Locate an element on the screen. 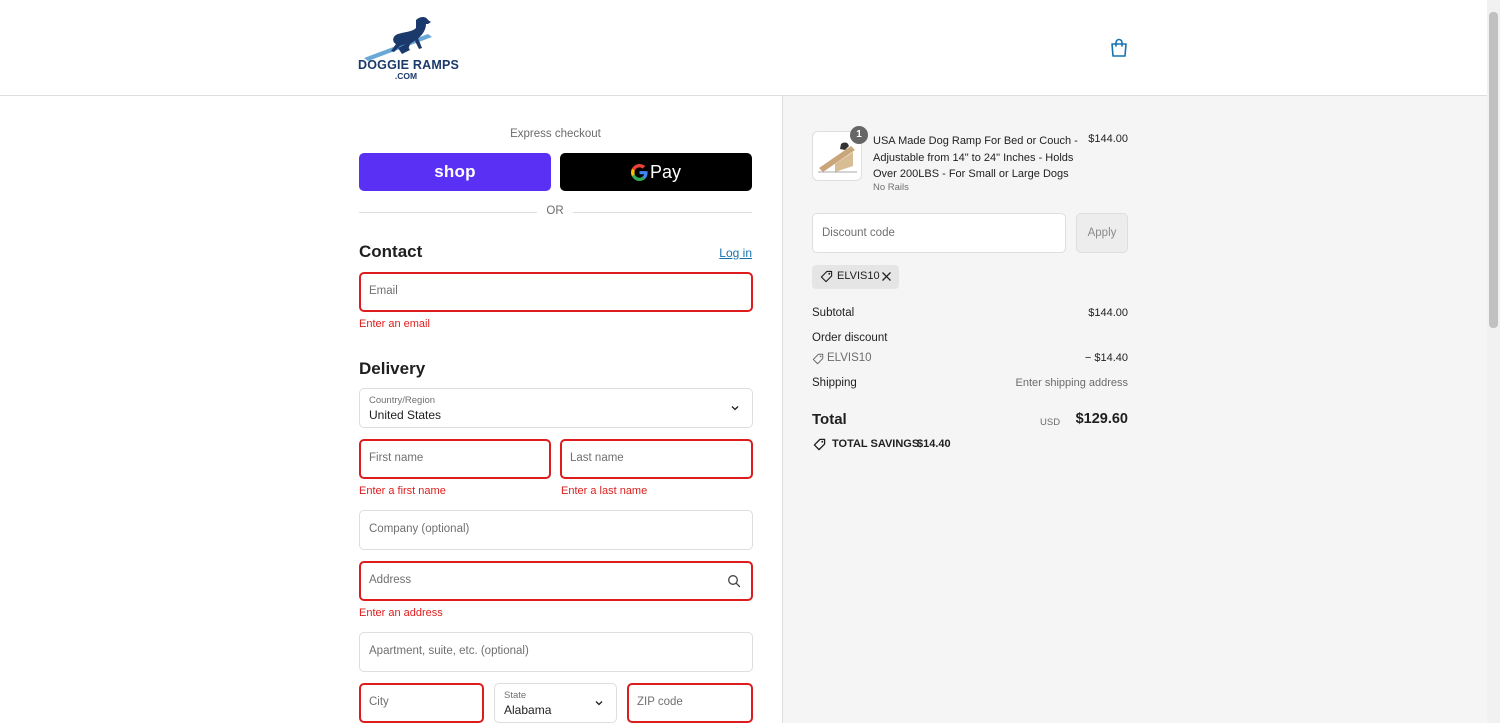 This screenshot has width=1500, height=723. or-divider: OR is located at coordinates (555, 213).